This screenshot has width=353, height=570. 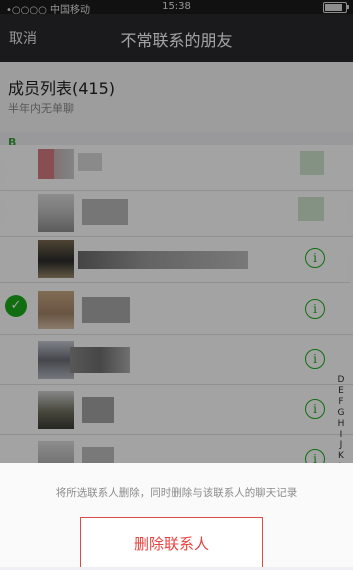 I want to click on delete-contacts-button: 删除联系人, so click(x=171, y=542).